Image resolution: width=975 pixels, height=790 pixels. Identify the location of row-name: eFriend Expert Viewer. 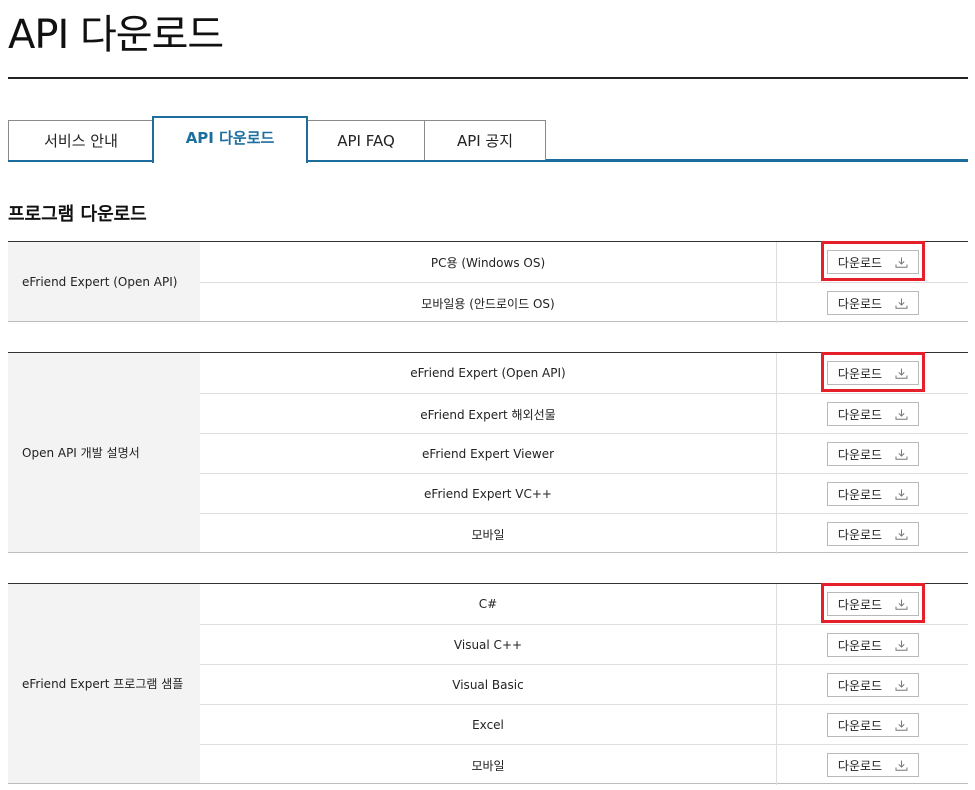
(488, 454).